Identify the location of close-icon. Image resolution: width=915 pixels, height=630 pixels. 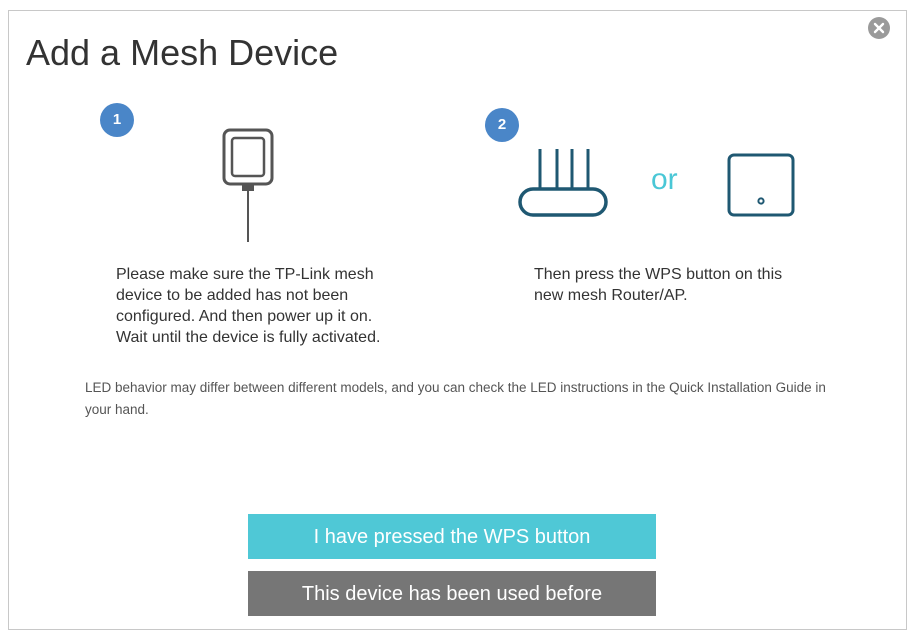
(879, 28).